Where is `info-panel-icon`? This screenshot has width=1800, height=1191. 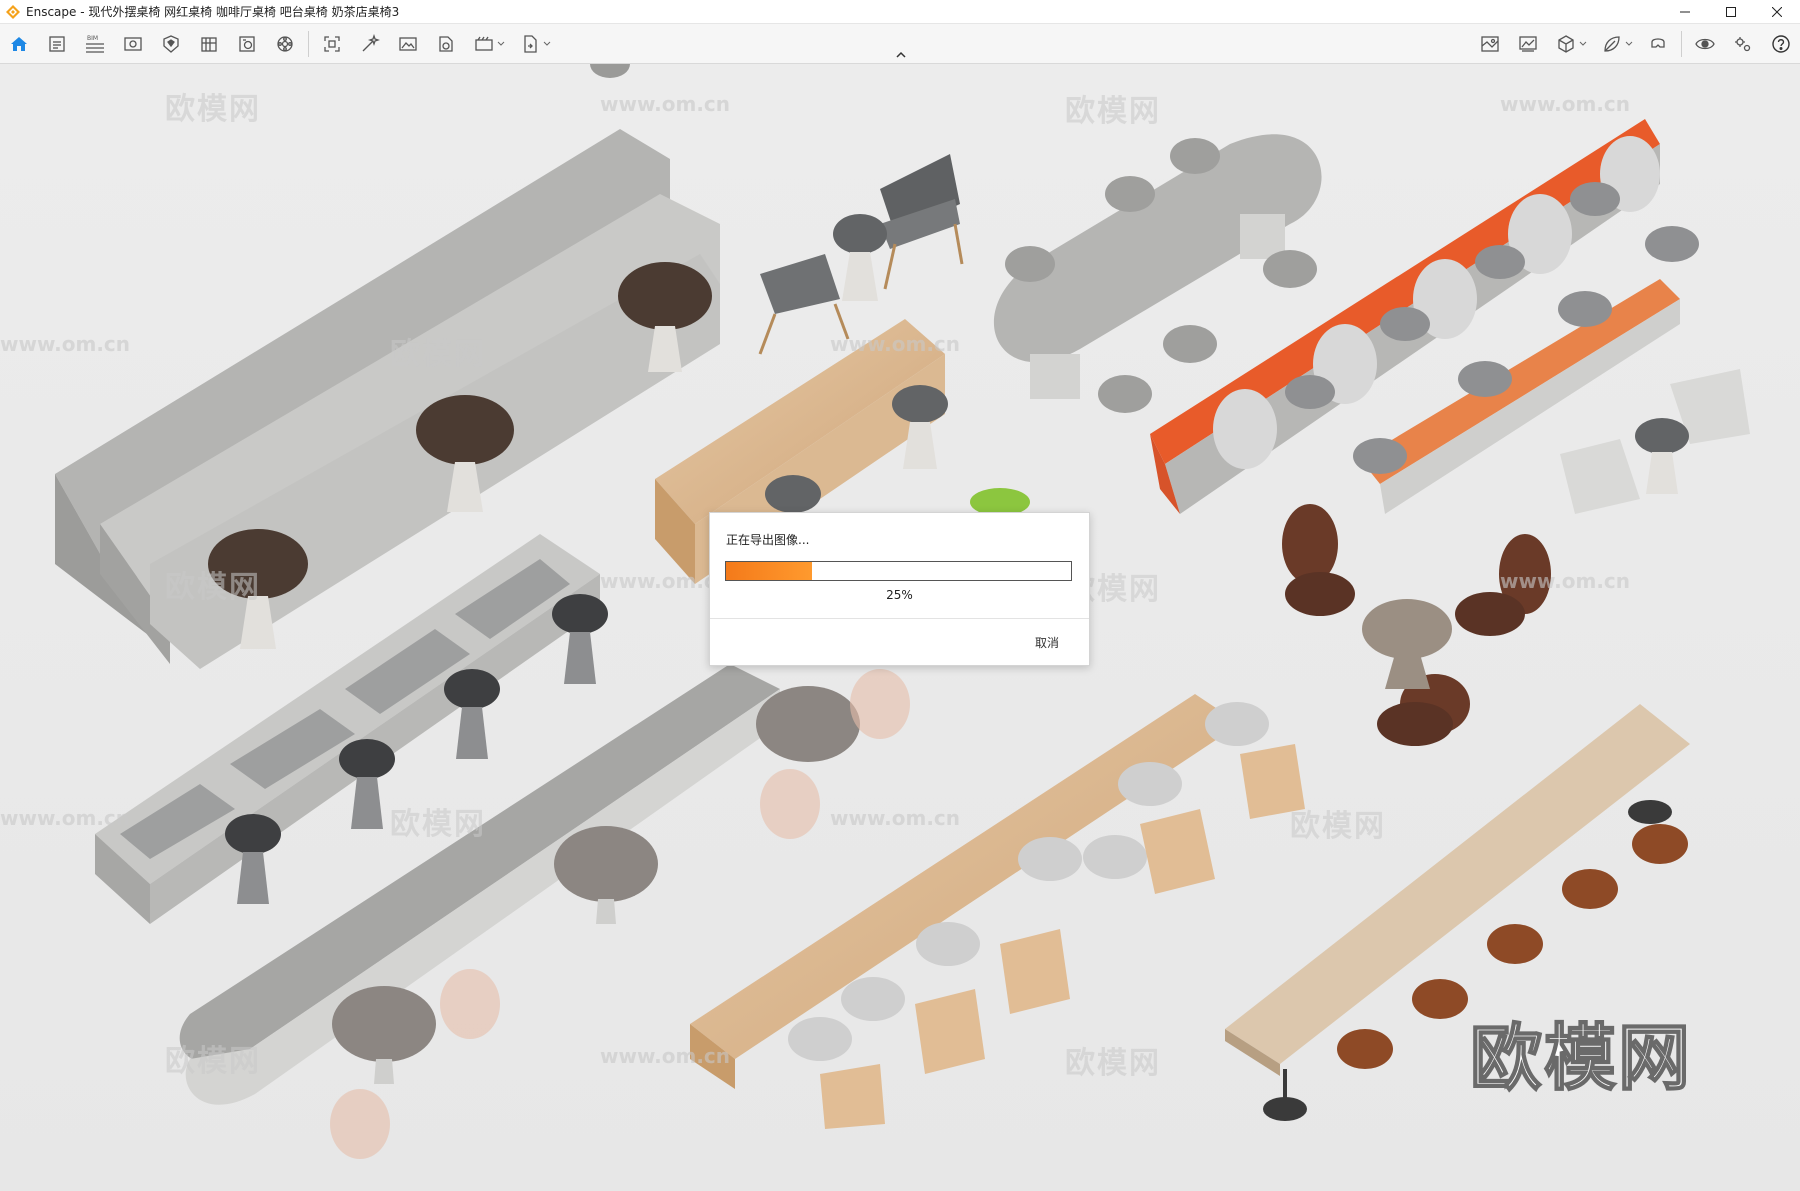 info-panel-icon is located at coordinates (247, 44).